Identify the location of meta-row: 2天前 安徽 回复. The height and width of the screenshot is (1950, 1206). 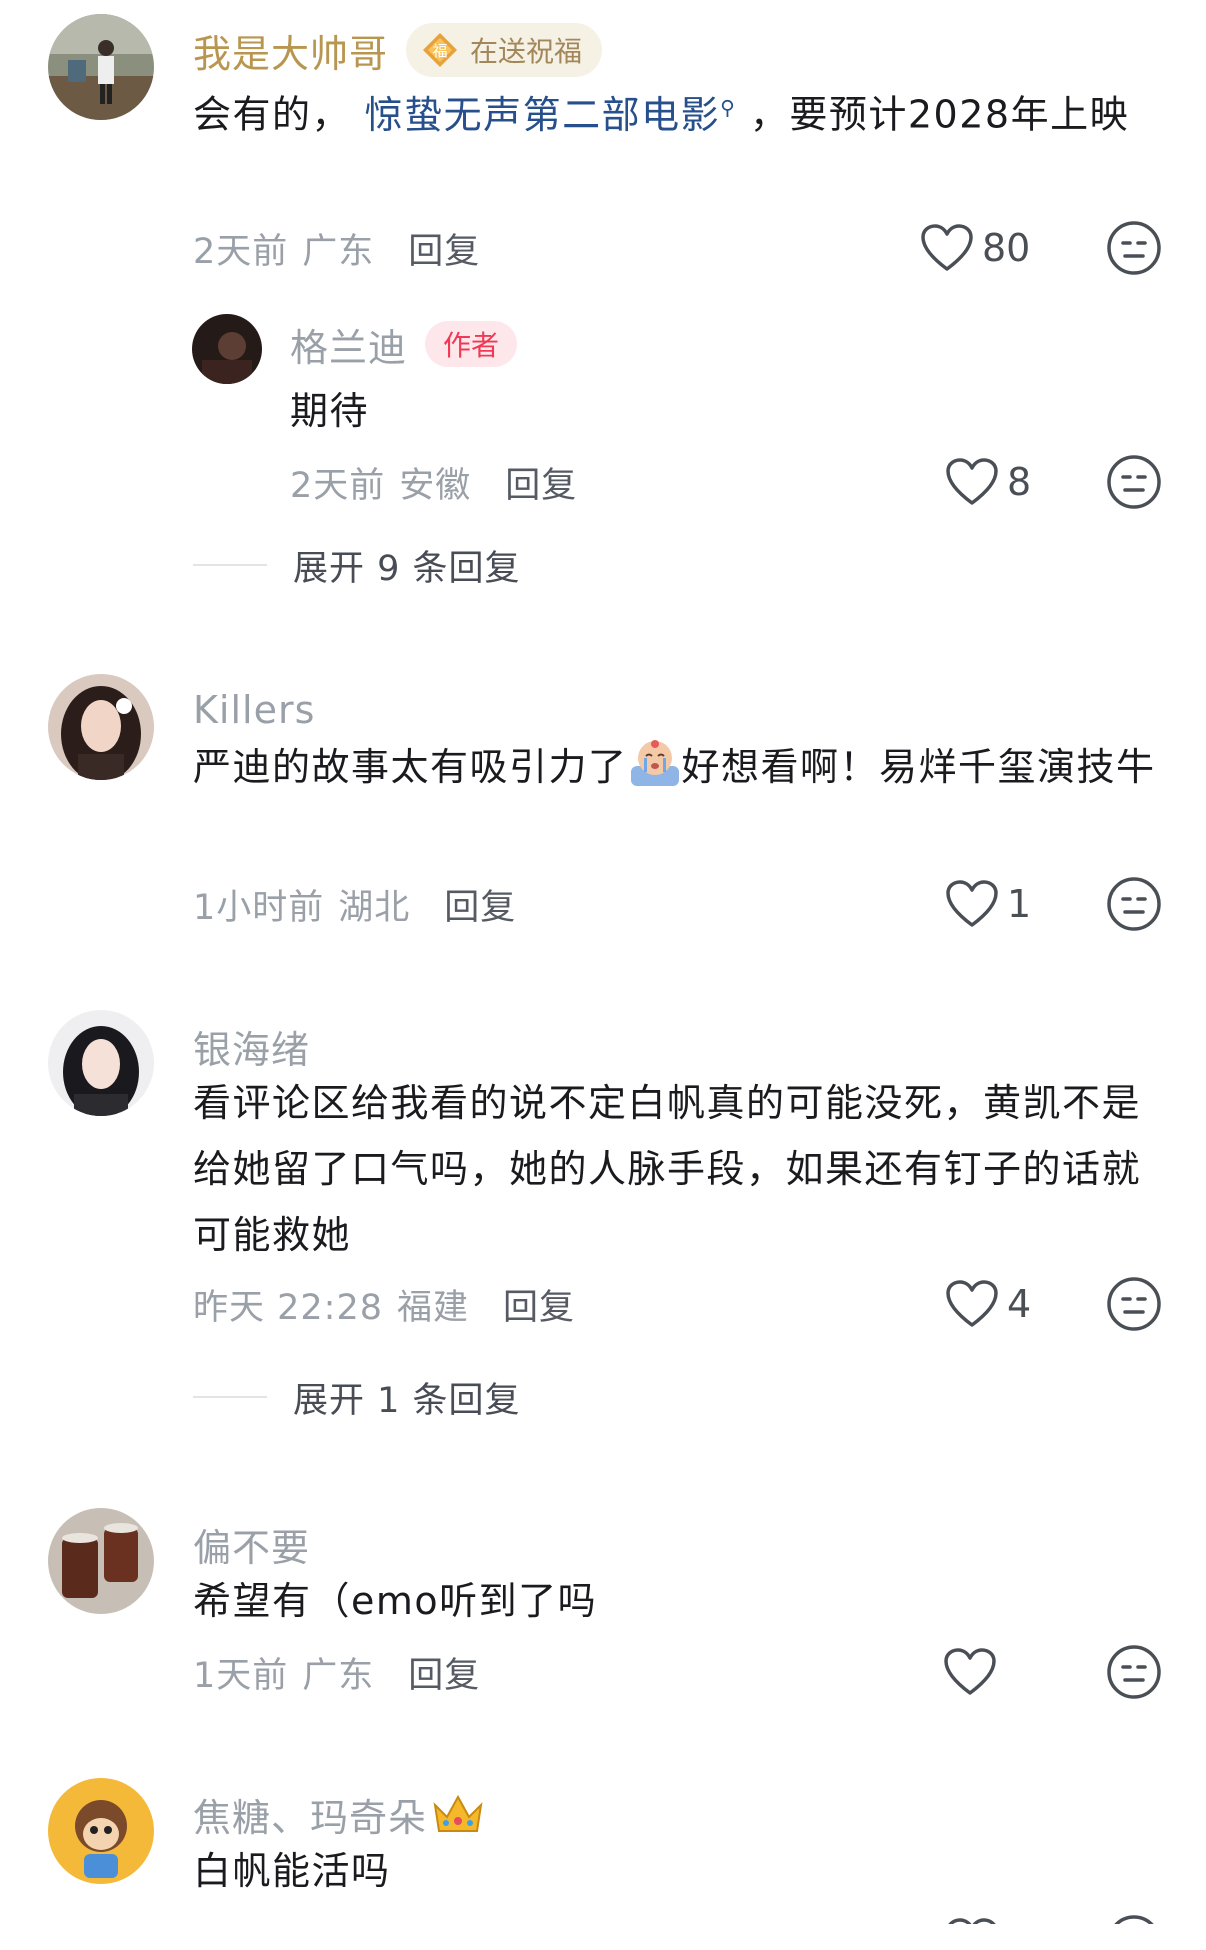
(433, 482).